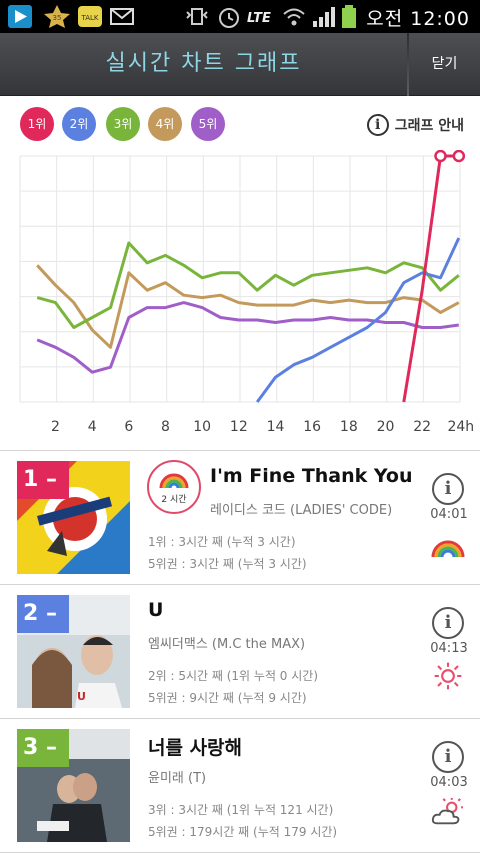 The width and height of the screenshot is (480, 853). What do you see at coordinates (92, 427) in the screenshot?
I see `x-tick-label: 4` at bounding box center [92, 427].